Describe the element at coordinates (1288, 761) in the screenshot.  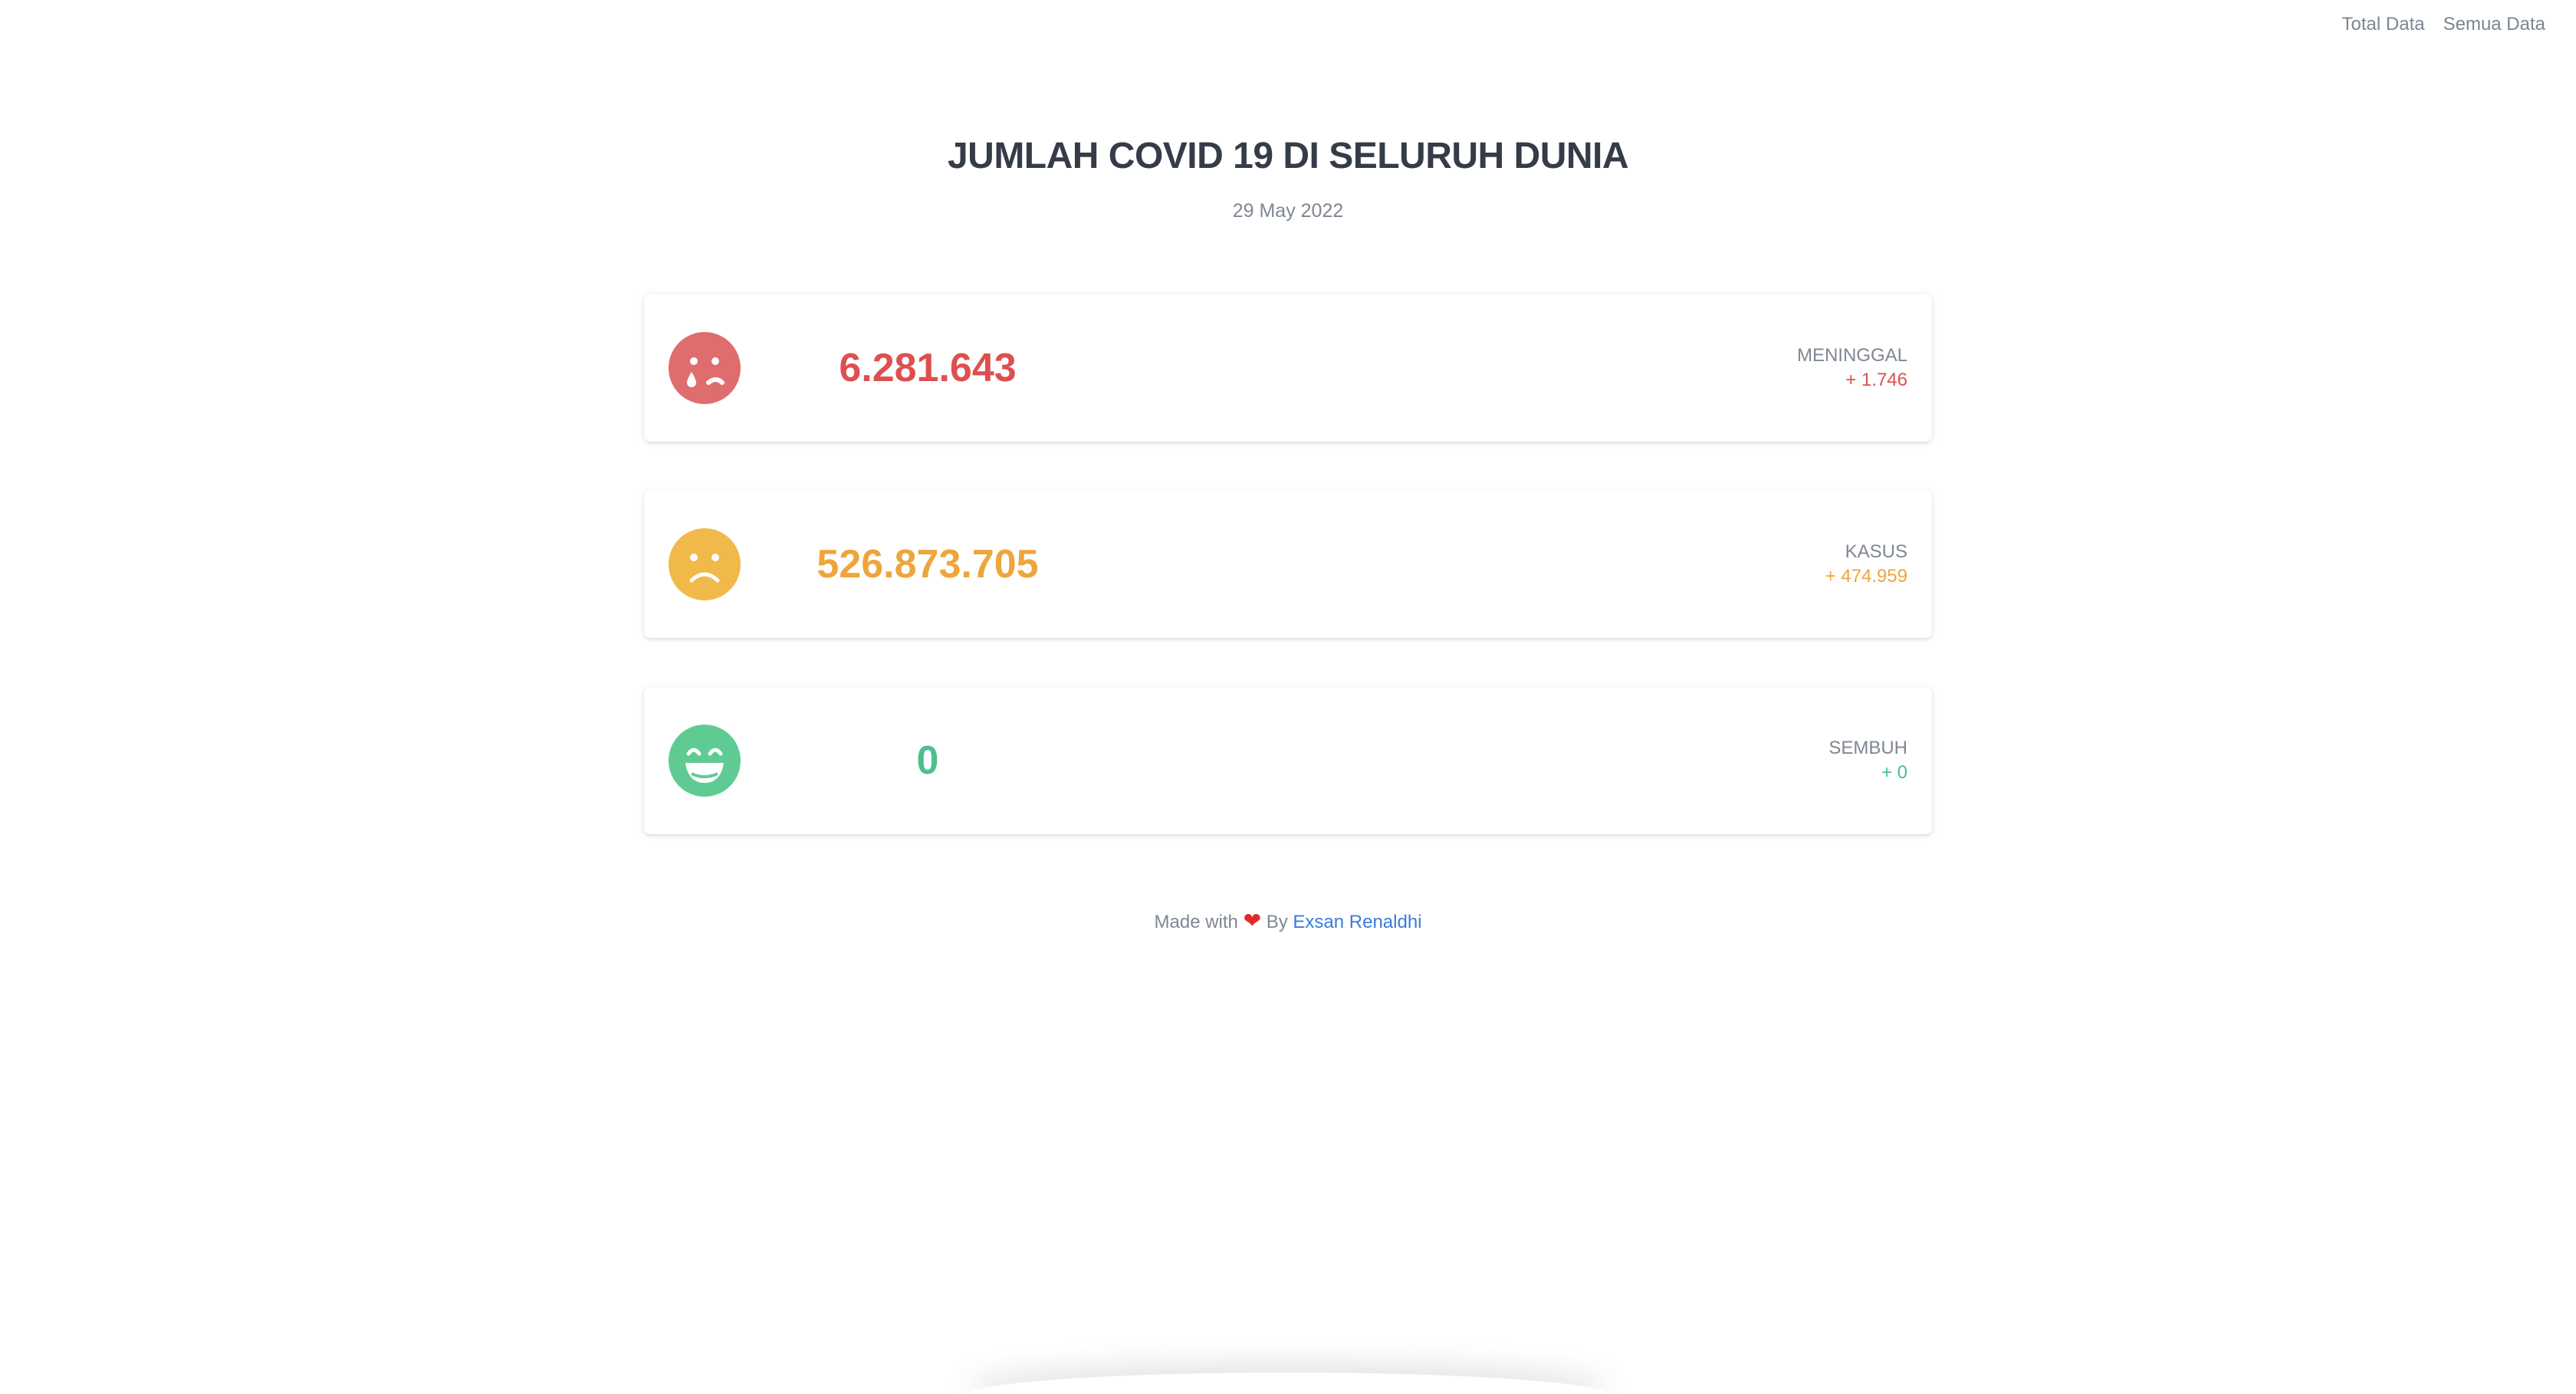
I see `card-sembuh: 0 SEMBUH + 0` at that location.